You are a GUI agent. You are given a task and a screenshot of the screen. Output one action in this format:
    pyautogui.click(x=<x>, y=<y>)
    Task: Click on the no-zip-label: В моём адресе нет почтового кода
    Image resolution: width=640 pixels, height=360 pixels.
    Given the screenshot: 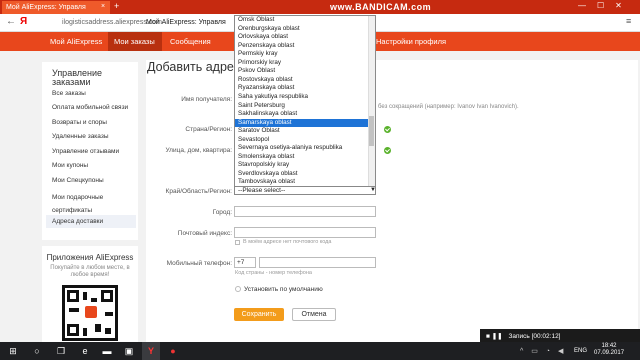 What is the action you would take?
    pyautogui.click(x=287, y=242)
    